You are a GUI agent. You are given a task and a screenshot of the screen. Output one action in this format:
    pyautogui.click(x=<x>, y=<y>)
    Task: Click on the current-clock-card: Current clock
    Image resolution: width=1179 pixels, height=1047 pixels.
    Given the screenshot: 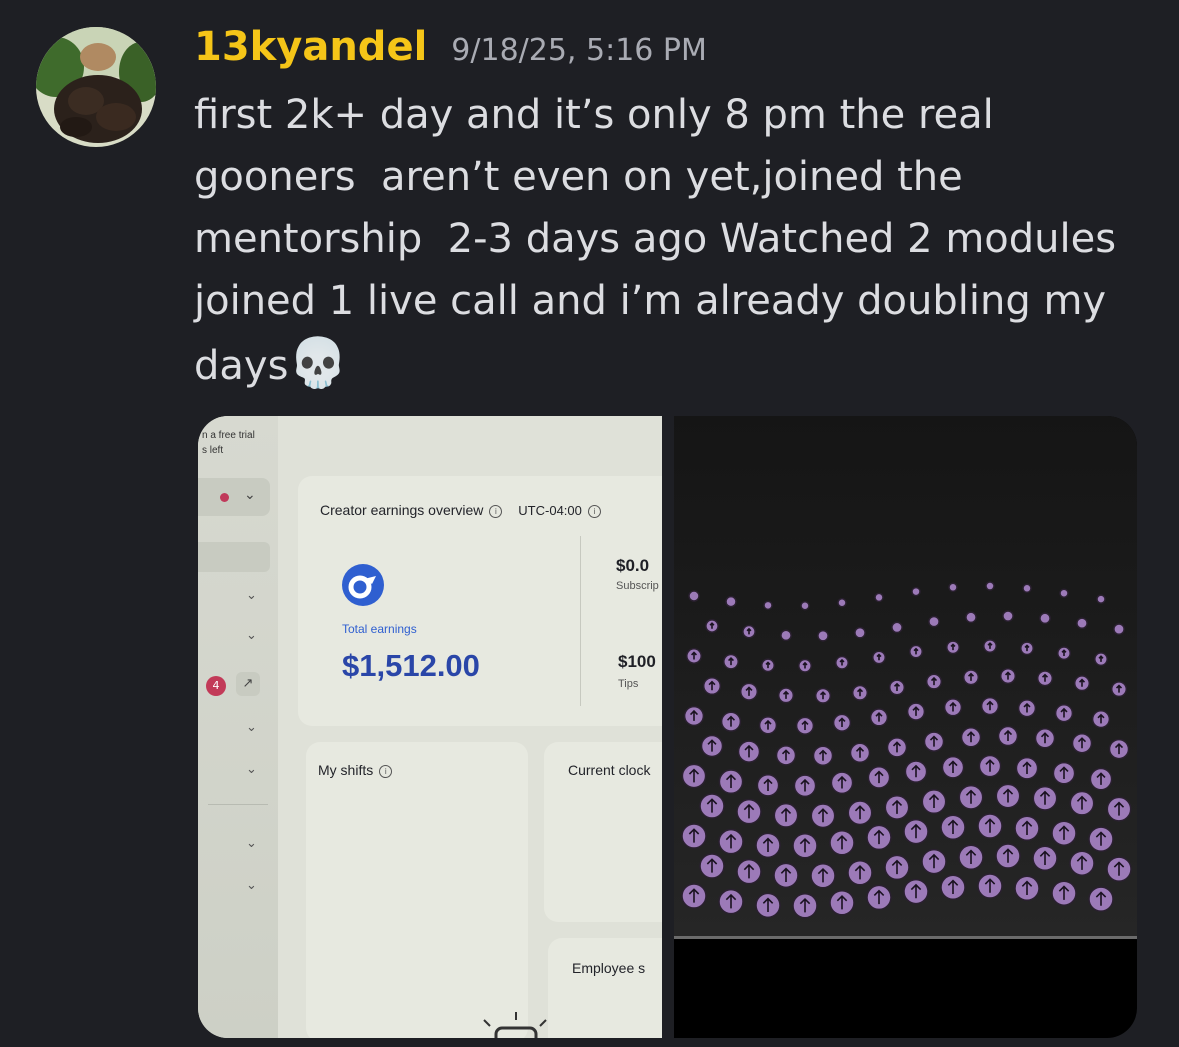 What is the action you would take?
    pyautogui.click(x=603, y=832)
    